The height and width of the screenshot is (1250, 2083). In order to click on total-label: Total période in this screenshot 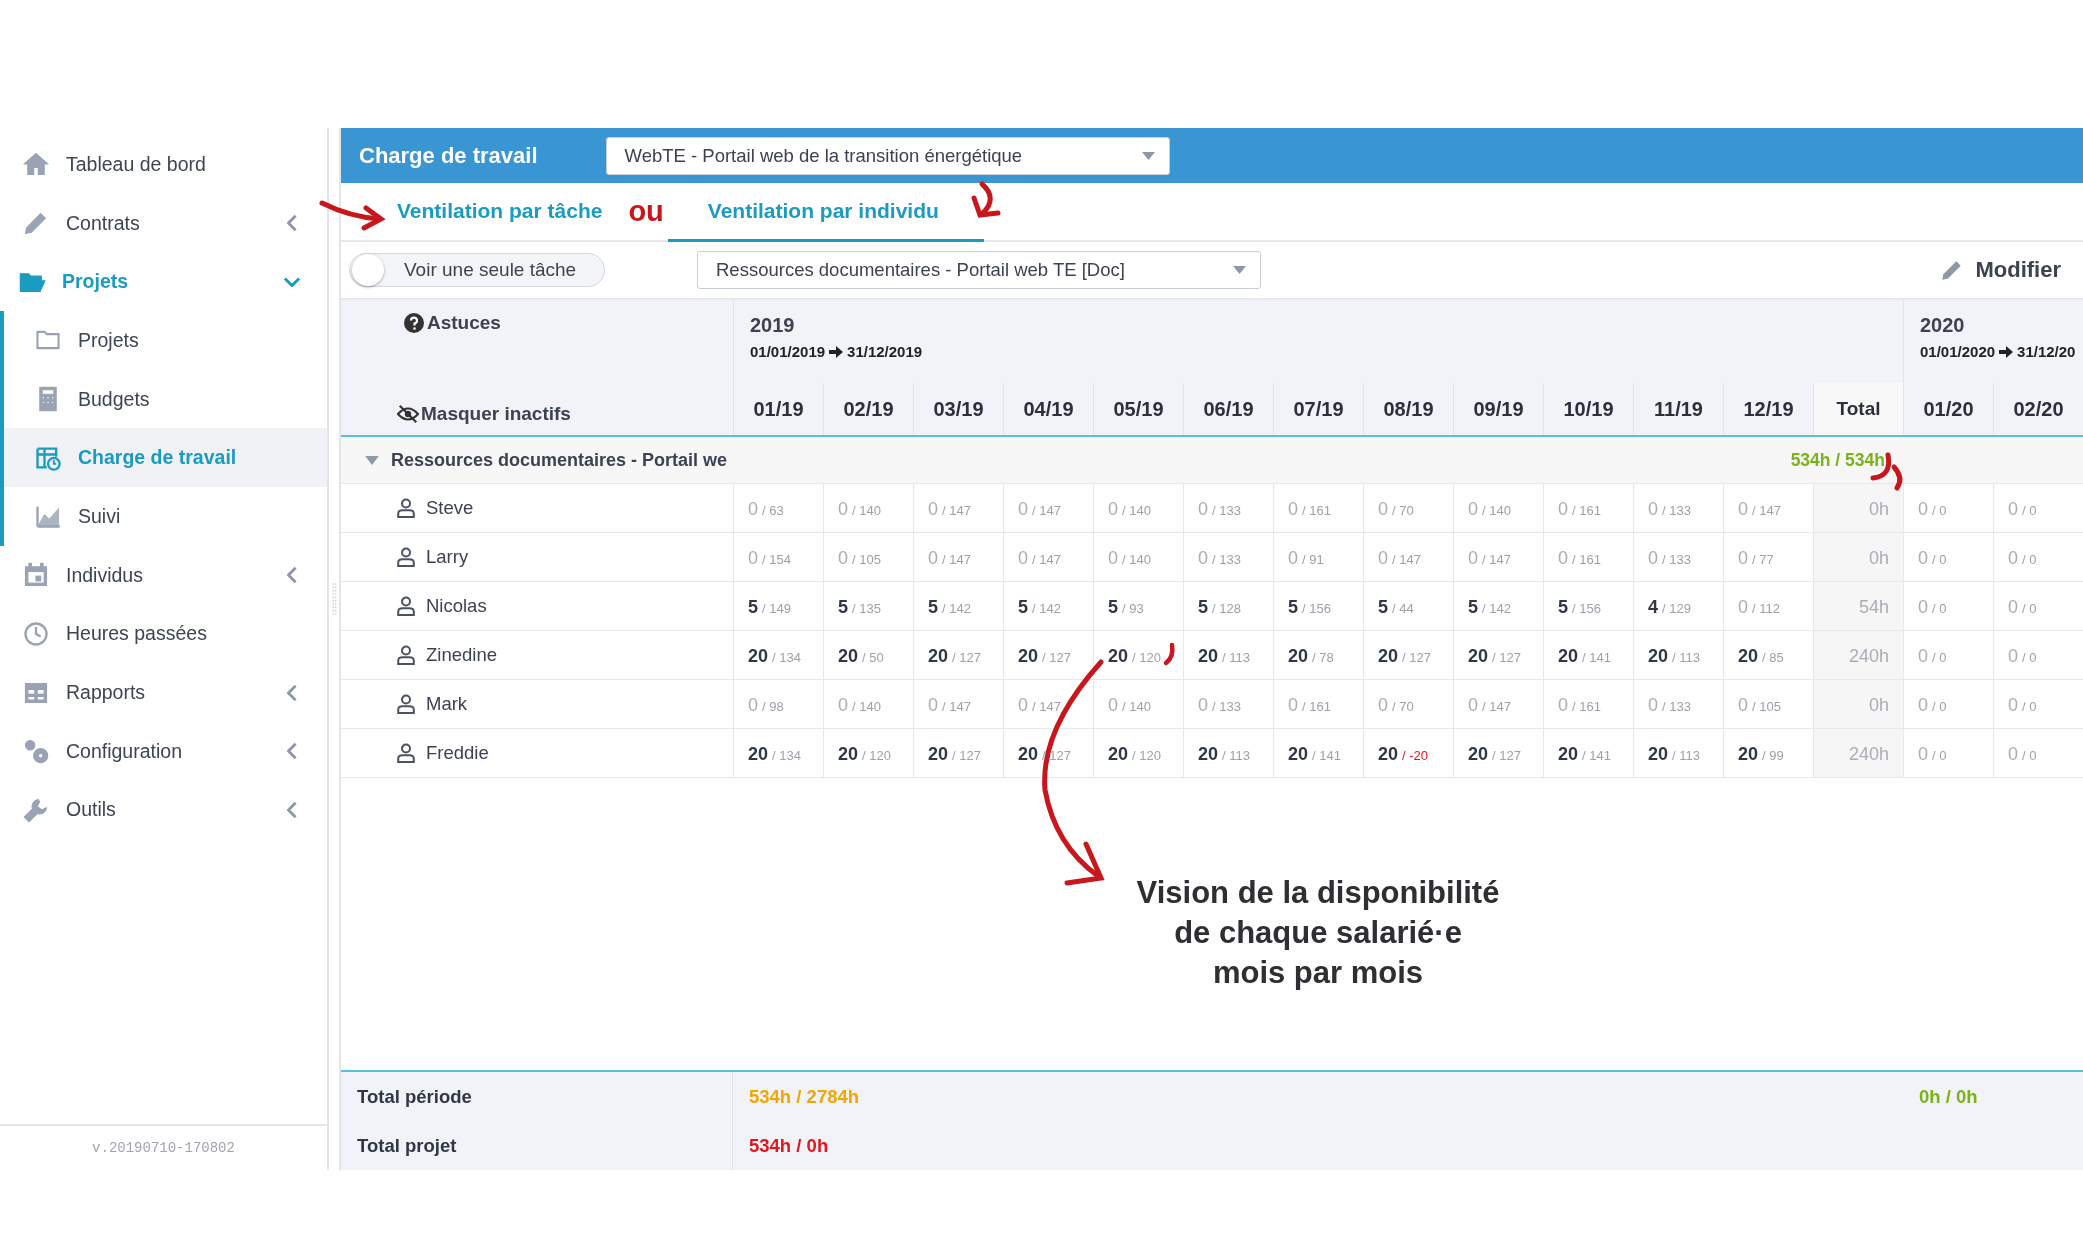, I will do `click(537, 1097)`.